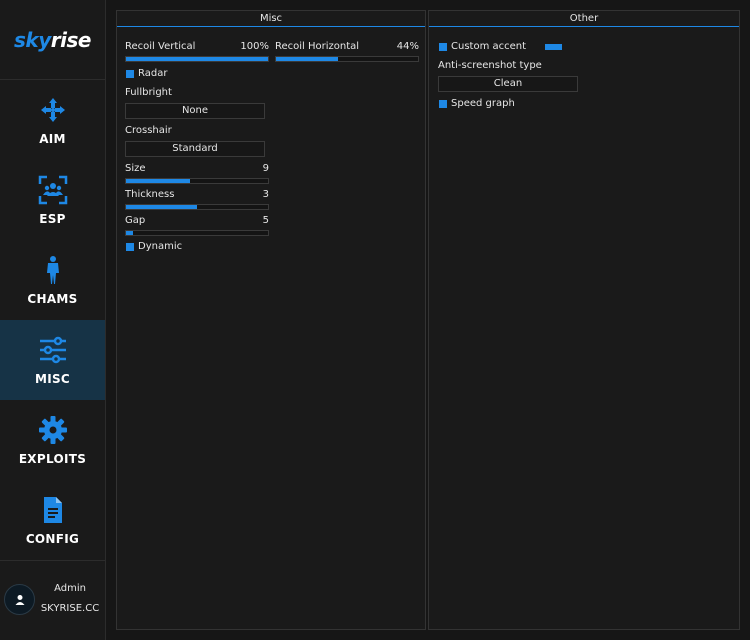 The image size is (750, 640). I want to click on recoil-vertical-fill, so click(197, 59).